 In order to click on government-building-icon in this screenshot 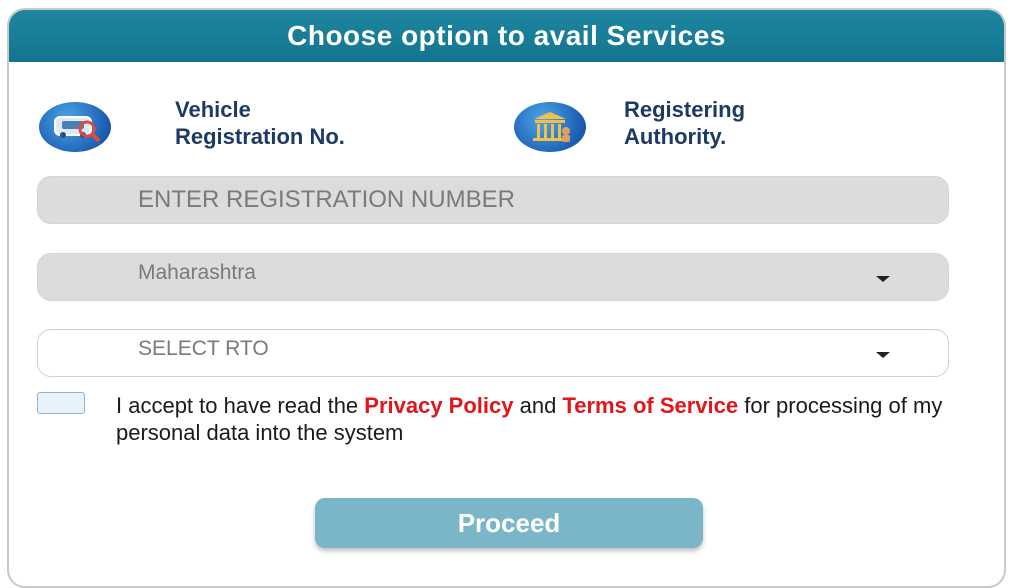, I will do `click(550, 127)`.